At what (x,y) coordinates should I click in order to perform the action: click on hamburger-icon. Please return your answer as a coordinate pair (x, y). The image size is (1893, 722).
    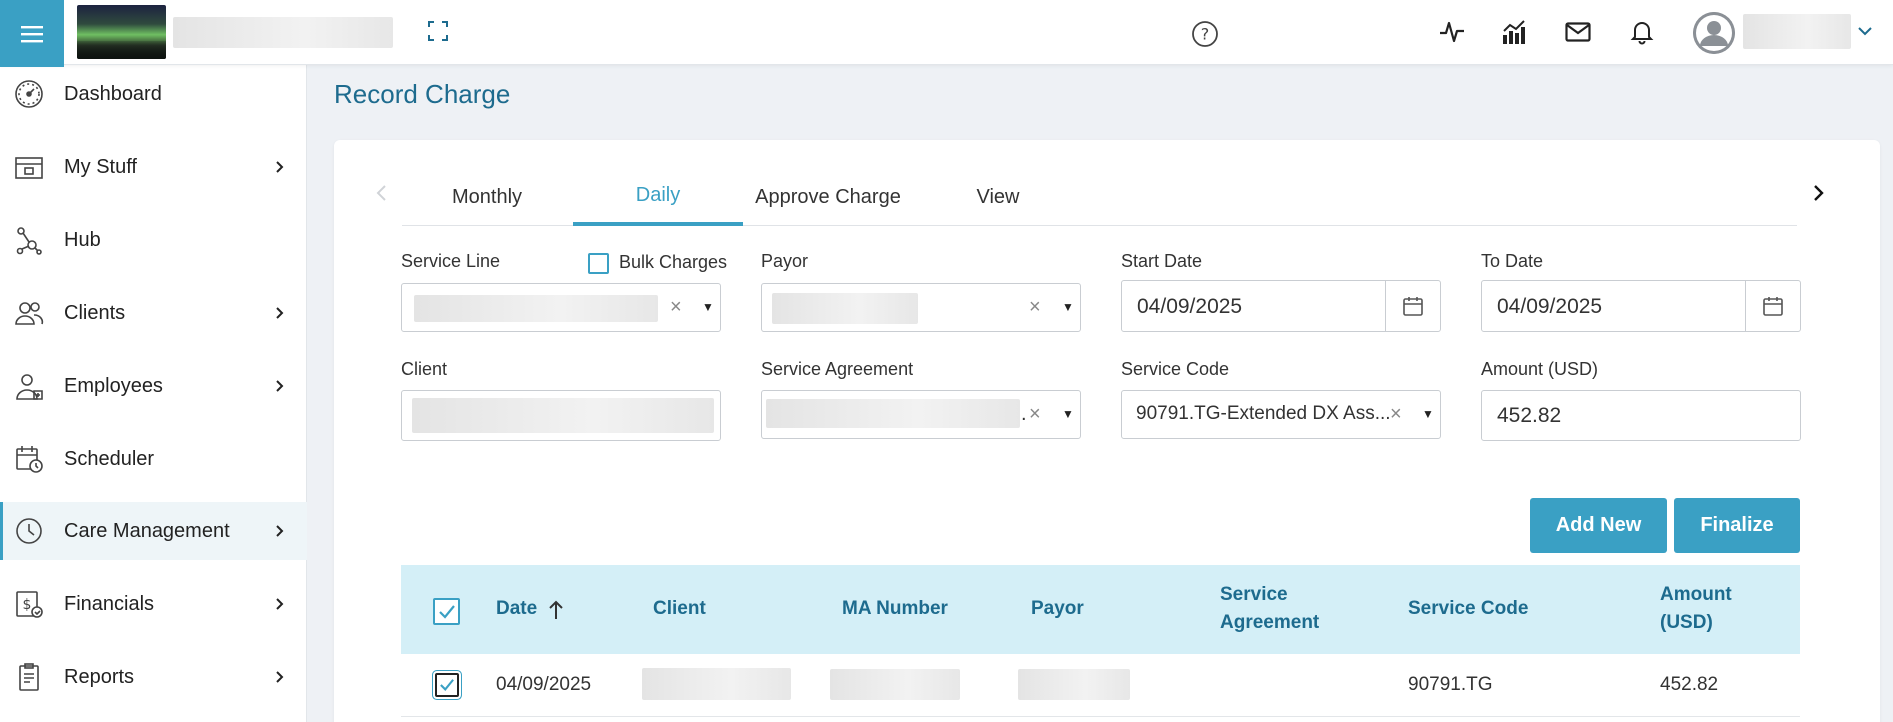
    Looking at the image, I should click on (32, 33).